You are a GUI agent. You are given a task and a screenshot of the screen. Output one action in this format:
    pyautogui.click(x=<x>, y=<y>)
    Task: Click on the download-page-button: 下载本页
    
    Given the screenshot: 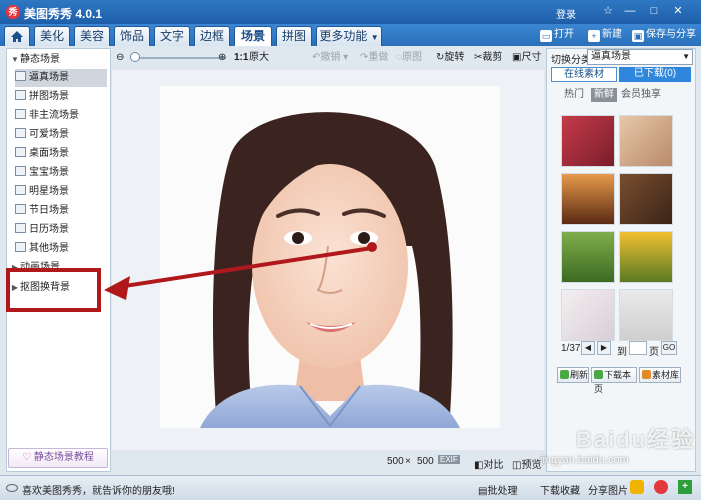 What is the action you would take?
    pyautogui.click(x=614, y=380)
    